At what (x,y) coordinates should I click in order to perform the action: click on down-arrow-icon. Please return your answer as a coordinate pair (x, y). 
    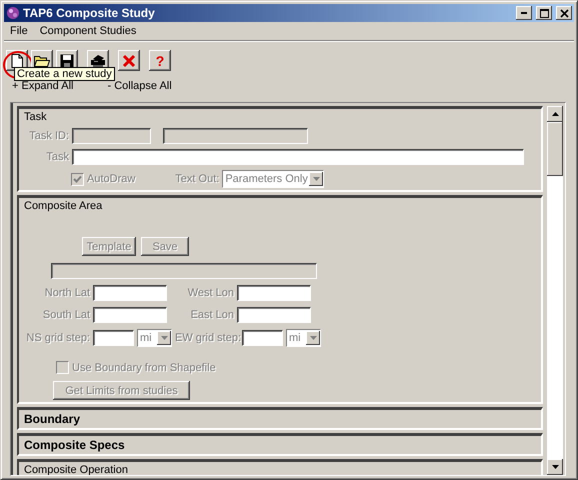
    Looking at the image, I should click on (555, 467).